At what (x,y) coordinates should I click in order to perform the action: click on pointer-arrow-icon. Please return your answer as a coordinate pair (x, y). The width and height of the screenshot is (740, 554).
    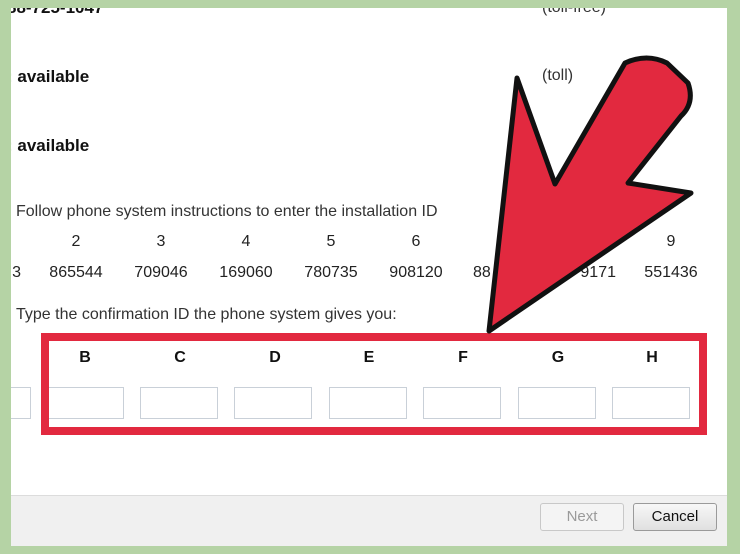
    Looking at the image, I should click on (590, 194).